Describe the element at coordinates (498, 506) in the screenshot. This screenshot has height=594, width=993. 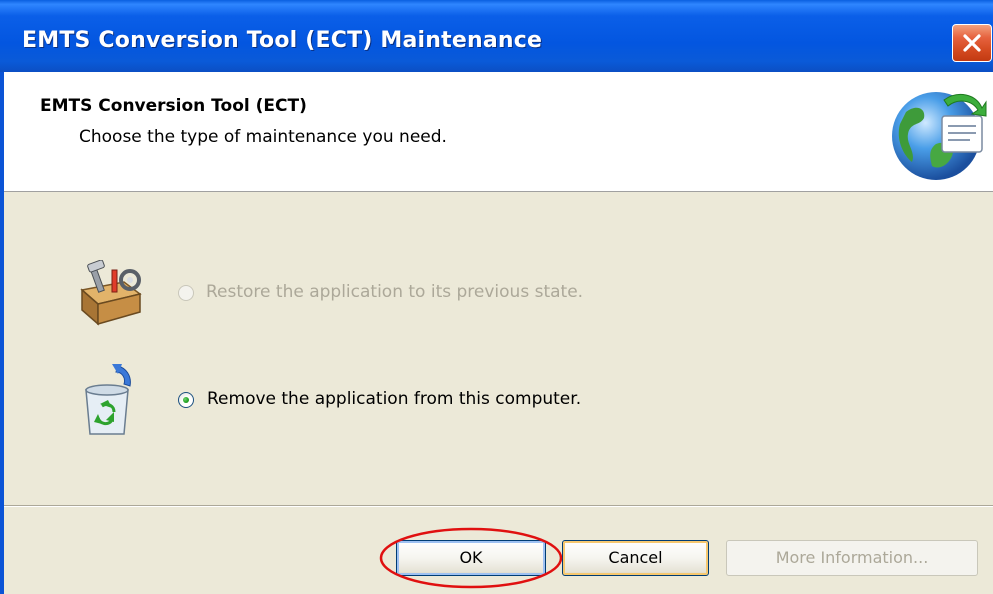
I see `button-separator-highlight` at that location.